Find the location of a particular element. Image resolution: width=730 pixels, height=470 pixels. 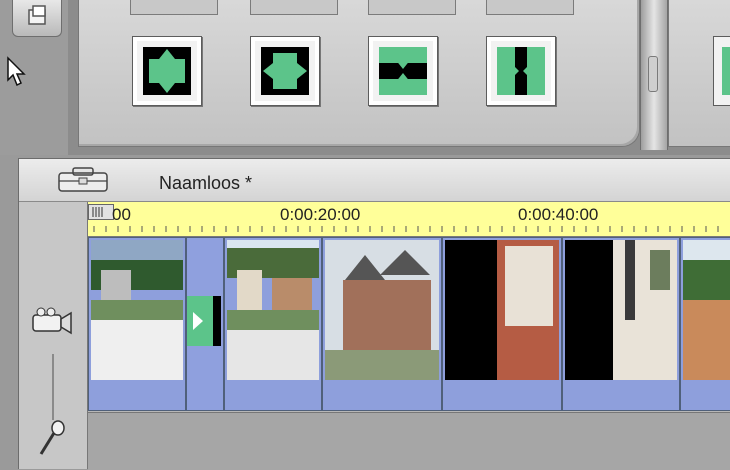

transition-block is located at coordinates (205, 324).